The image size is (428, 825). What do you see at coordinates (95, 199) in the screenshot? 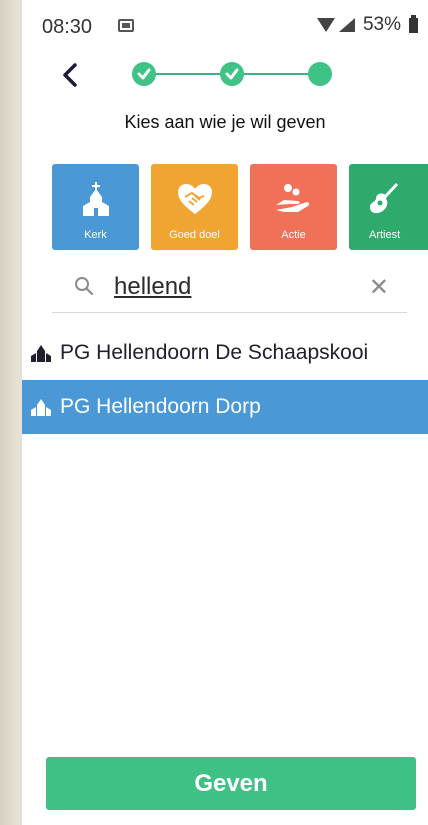
I see `church-icon` at bounding box center [95, 199].